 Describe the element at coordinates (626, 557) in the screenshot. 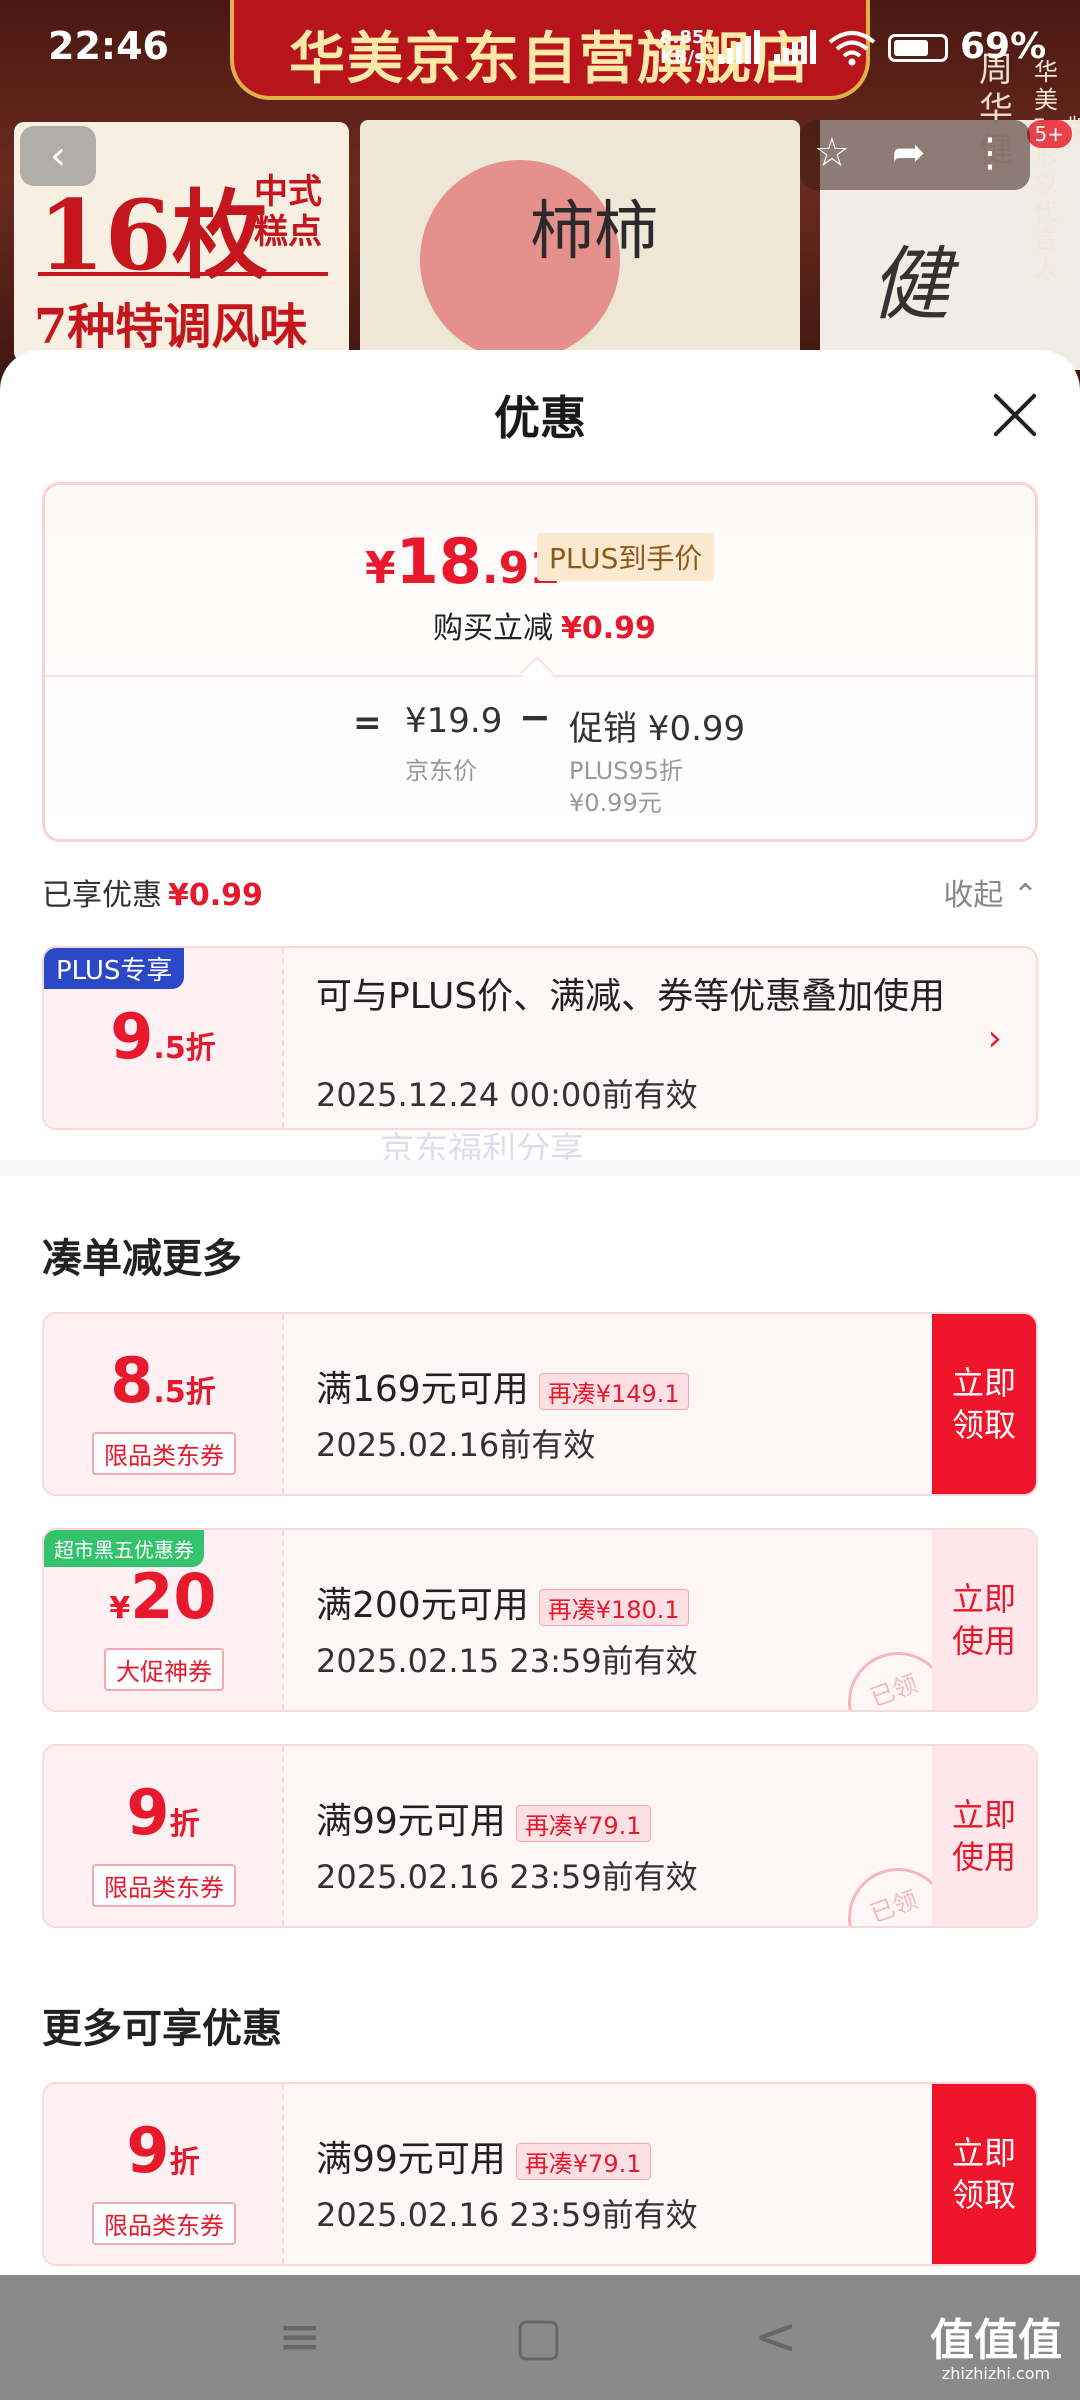

I see `plus-price-tag: PLUS到手价` at that location.